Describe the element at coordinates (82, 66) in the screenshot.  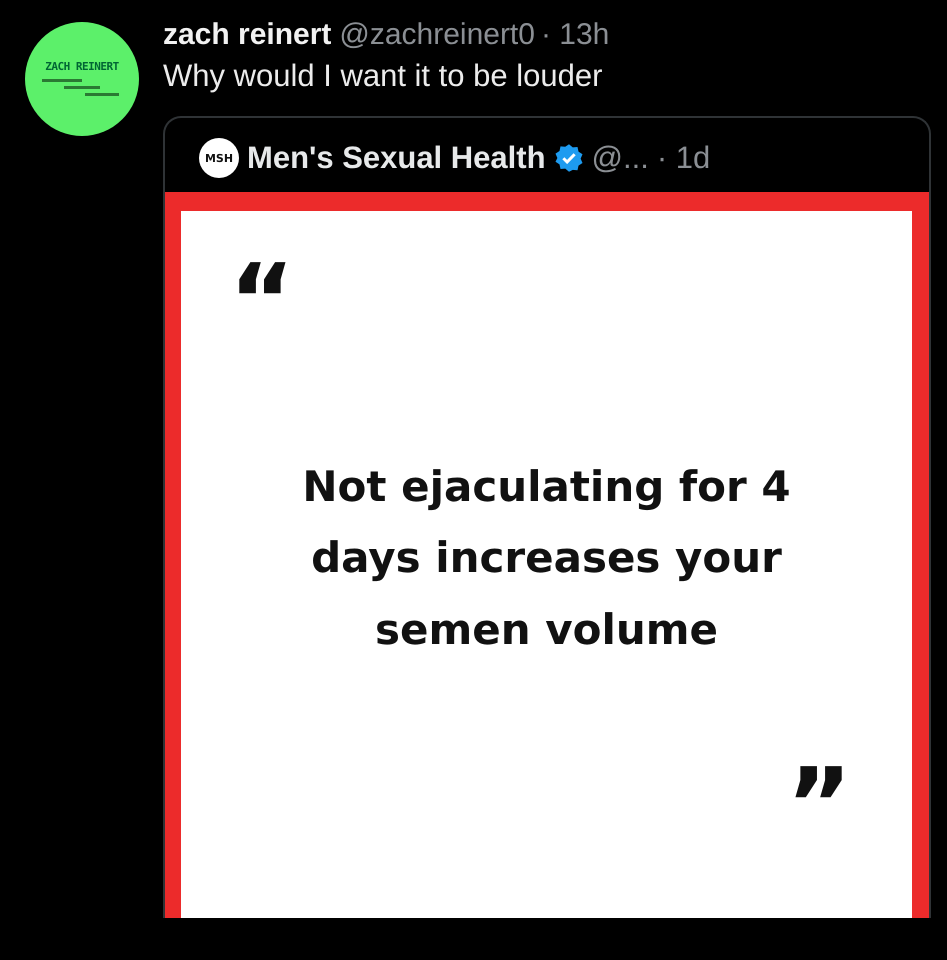
I see `avatar-text: ZACH REINERT` at that location.